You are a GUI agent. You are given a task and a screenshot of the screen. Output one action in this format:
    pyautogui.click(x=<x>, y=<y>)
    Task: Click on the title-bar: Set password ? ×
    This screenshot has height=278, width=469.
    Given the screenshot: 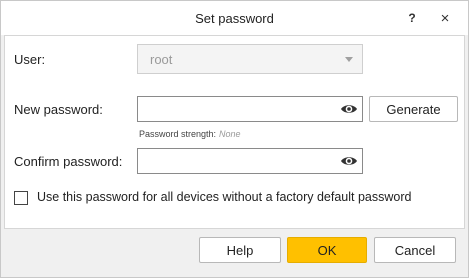 What is the action you would take?
    pyautogui.click(x=234, y=18)
    